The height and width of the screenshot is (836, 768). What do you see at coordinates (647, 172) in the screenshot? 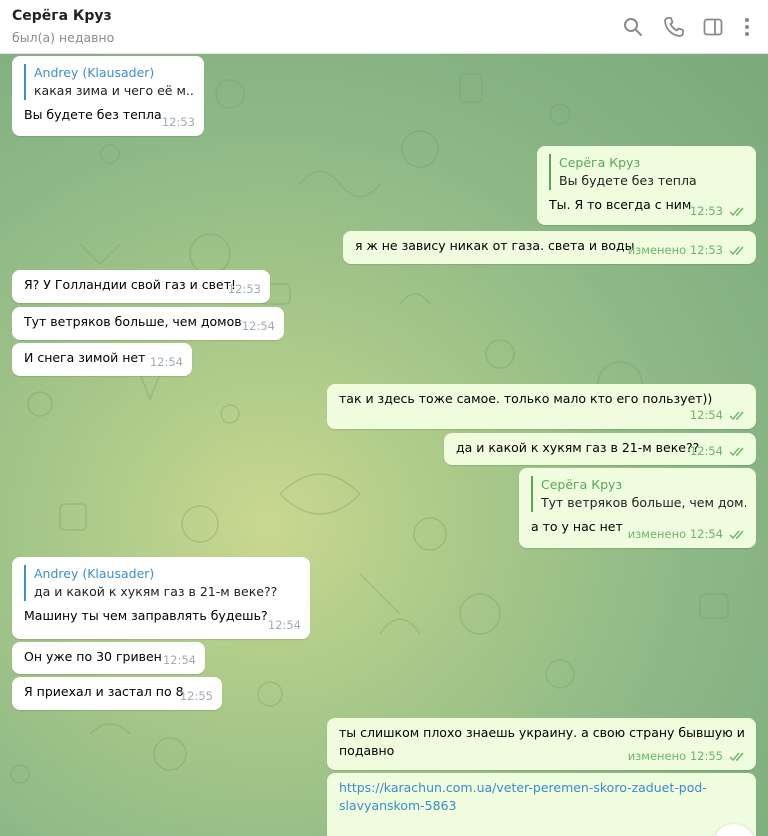
I see `reply-preview: Серёга Круз Вы будете без тепла` at bounding box center [647, 172].